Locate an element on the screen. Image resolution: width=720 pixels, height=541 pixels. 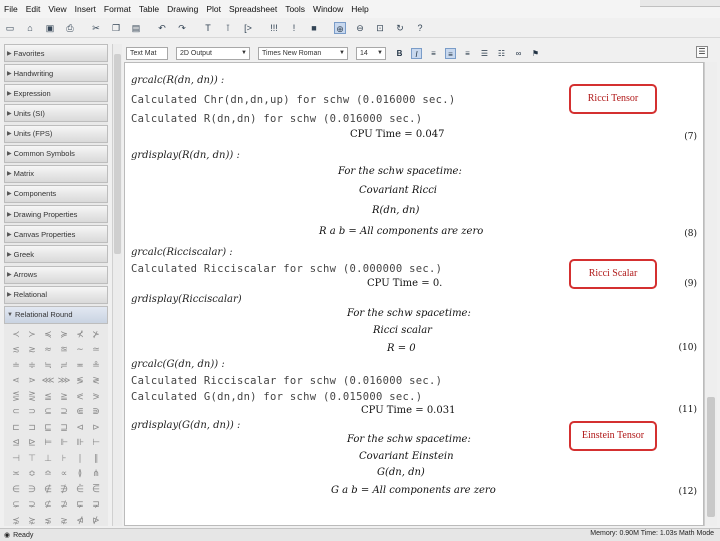
symbol-button: ≈ is located at coordinates (48, 353).